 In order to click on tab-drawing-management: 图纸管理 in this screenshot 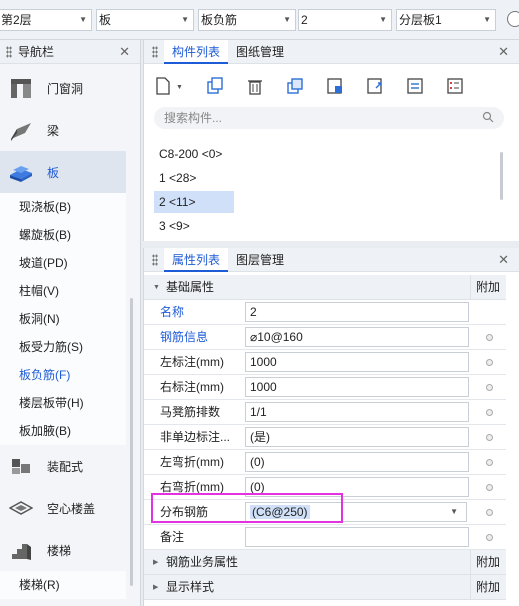, I will do `click(260, 52)`.